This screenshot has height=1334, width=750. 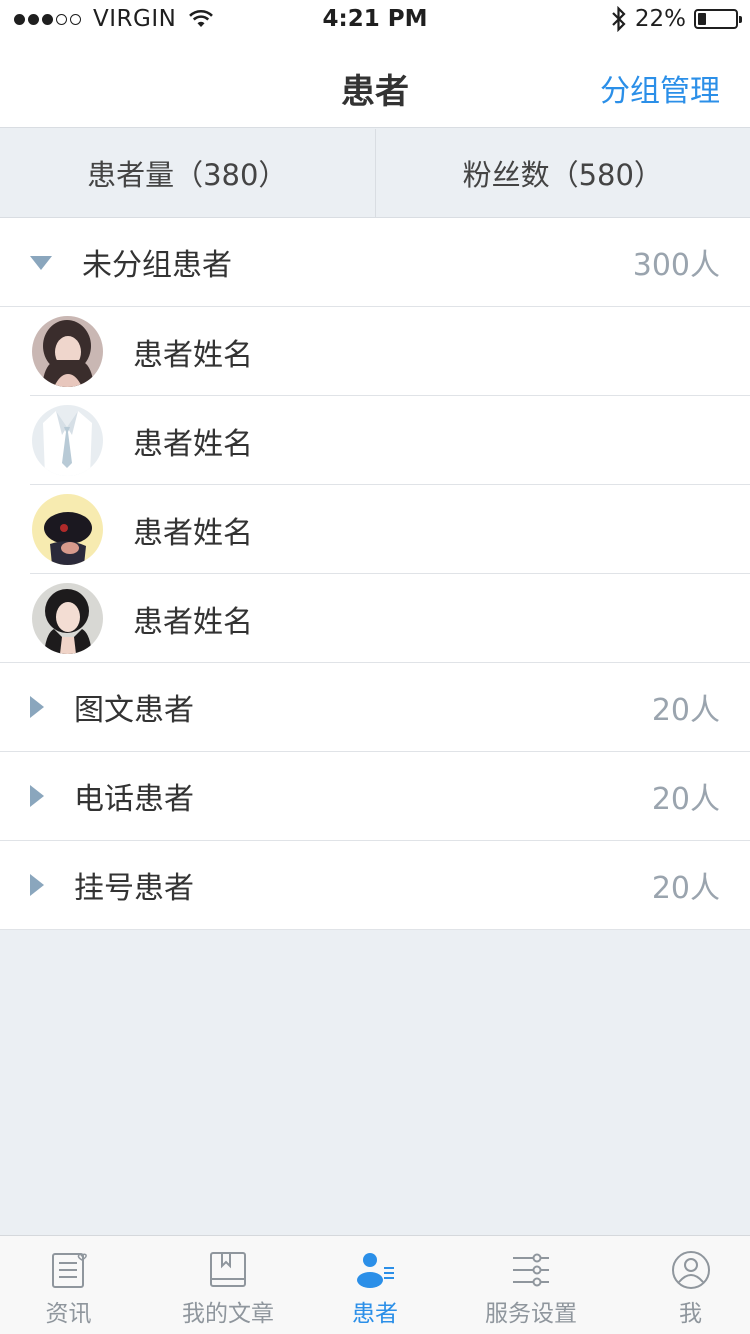 I want to click on patients-icon, so click(x=375, y=1270).